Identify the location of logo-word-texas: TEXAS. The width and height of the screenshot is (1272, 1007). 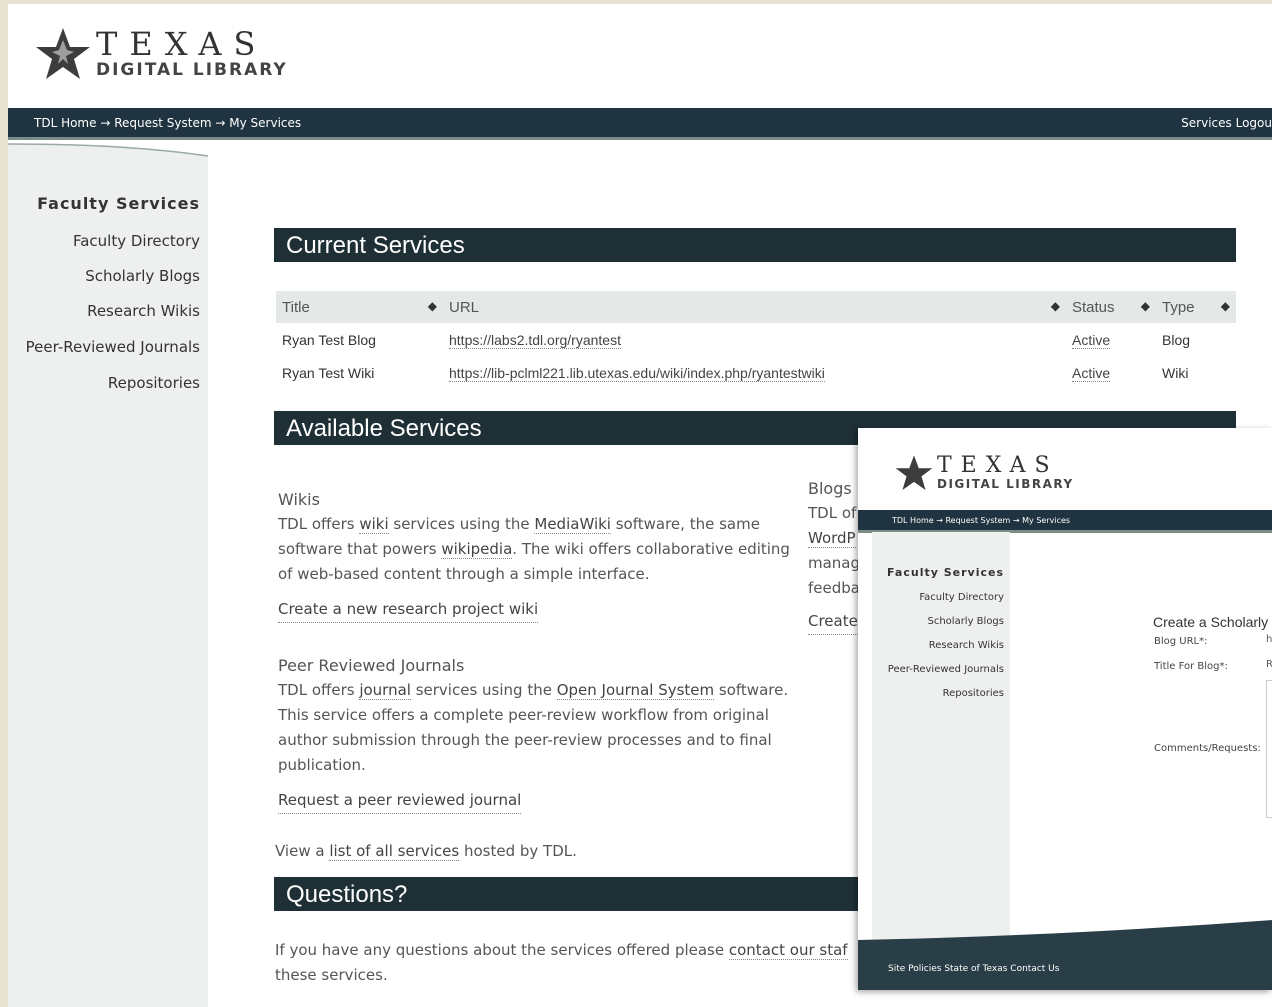
(182, 44).